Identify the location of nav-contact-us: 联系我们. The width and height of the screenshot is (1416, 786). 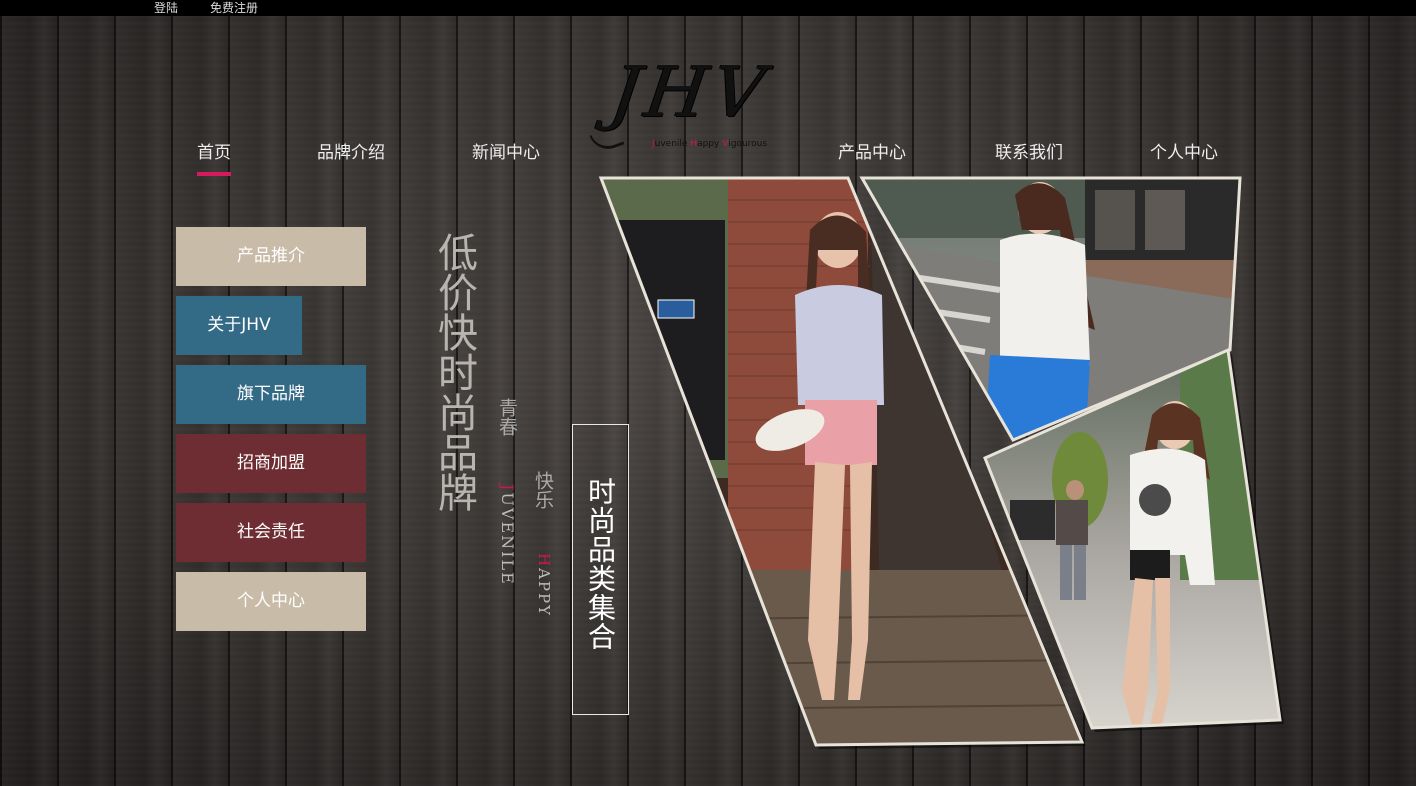
(1029, 153).